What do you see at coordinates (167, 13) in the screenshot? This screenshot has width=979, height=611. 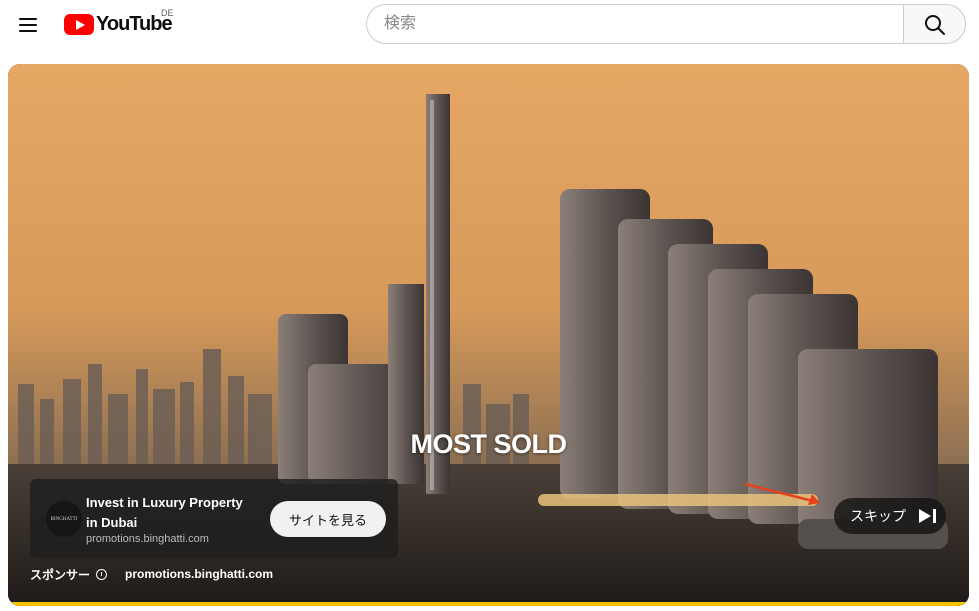 I see `region-code: DE` at bounding box center [167, 13].